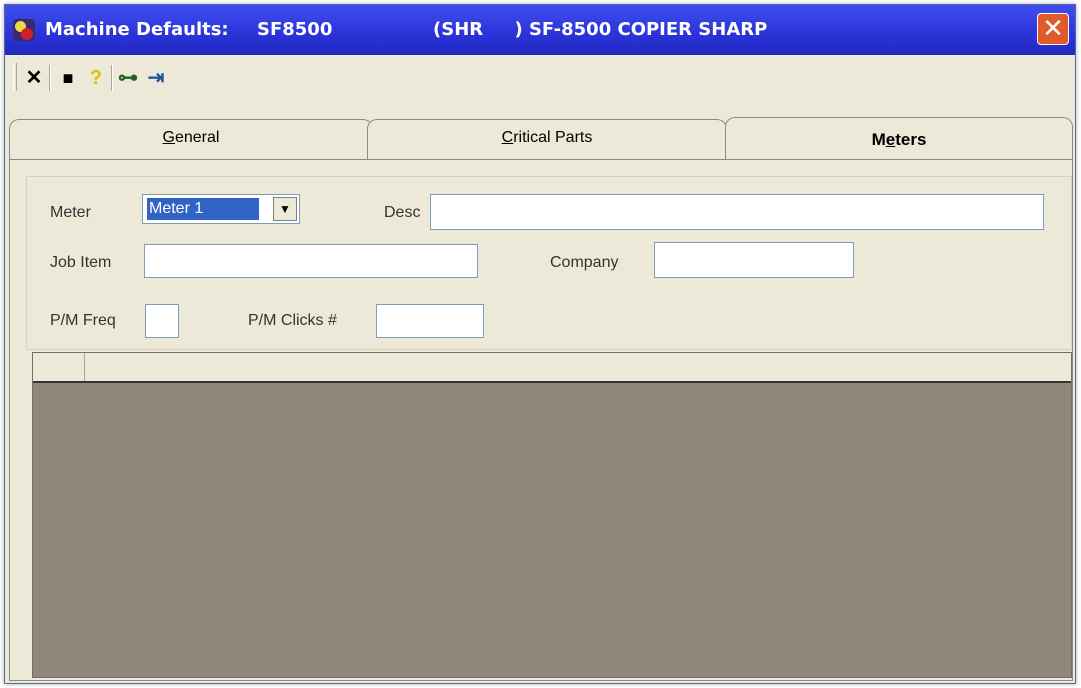 Image resolution: width=1081 pixels, height=688 pixels. I want to click on tab-general: General, so click(191, 139).